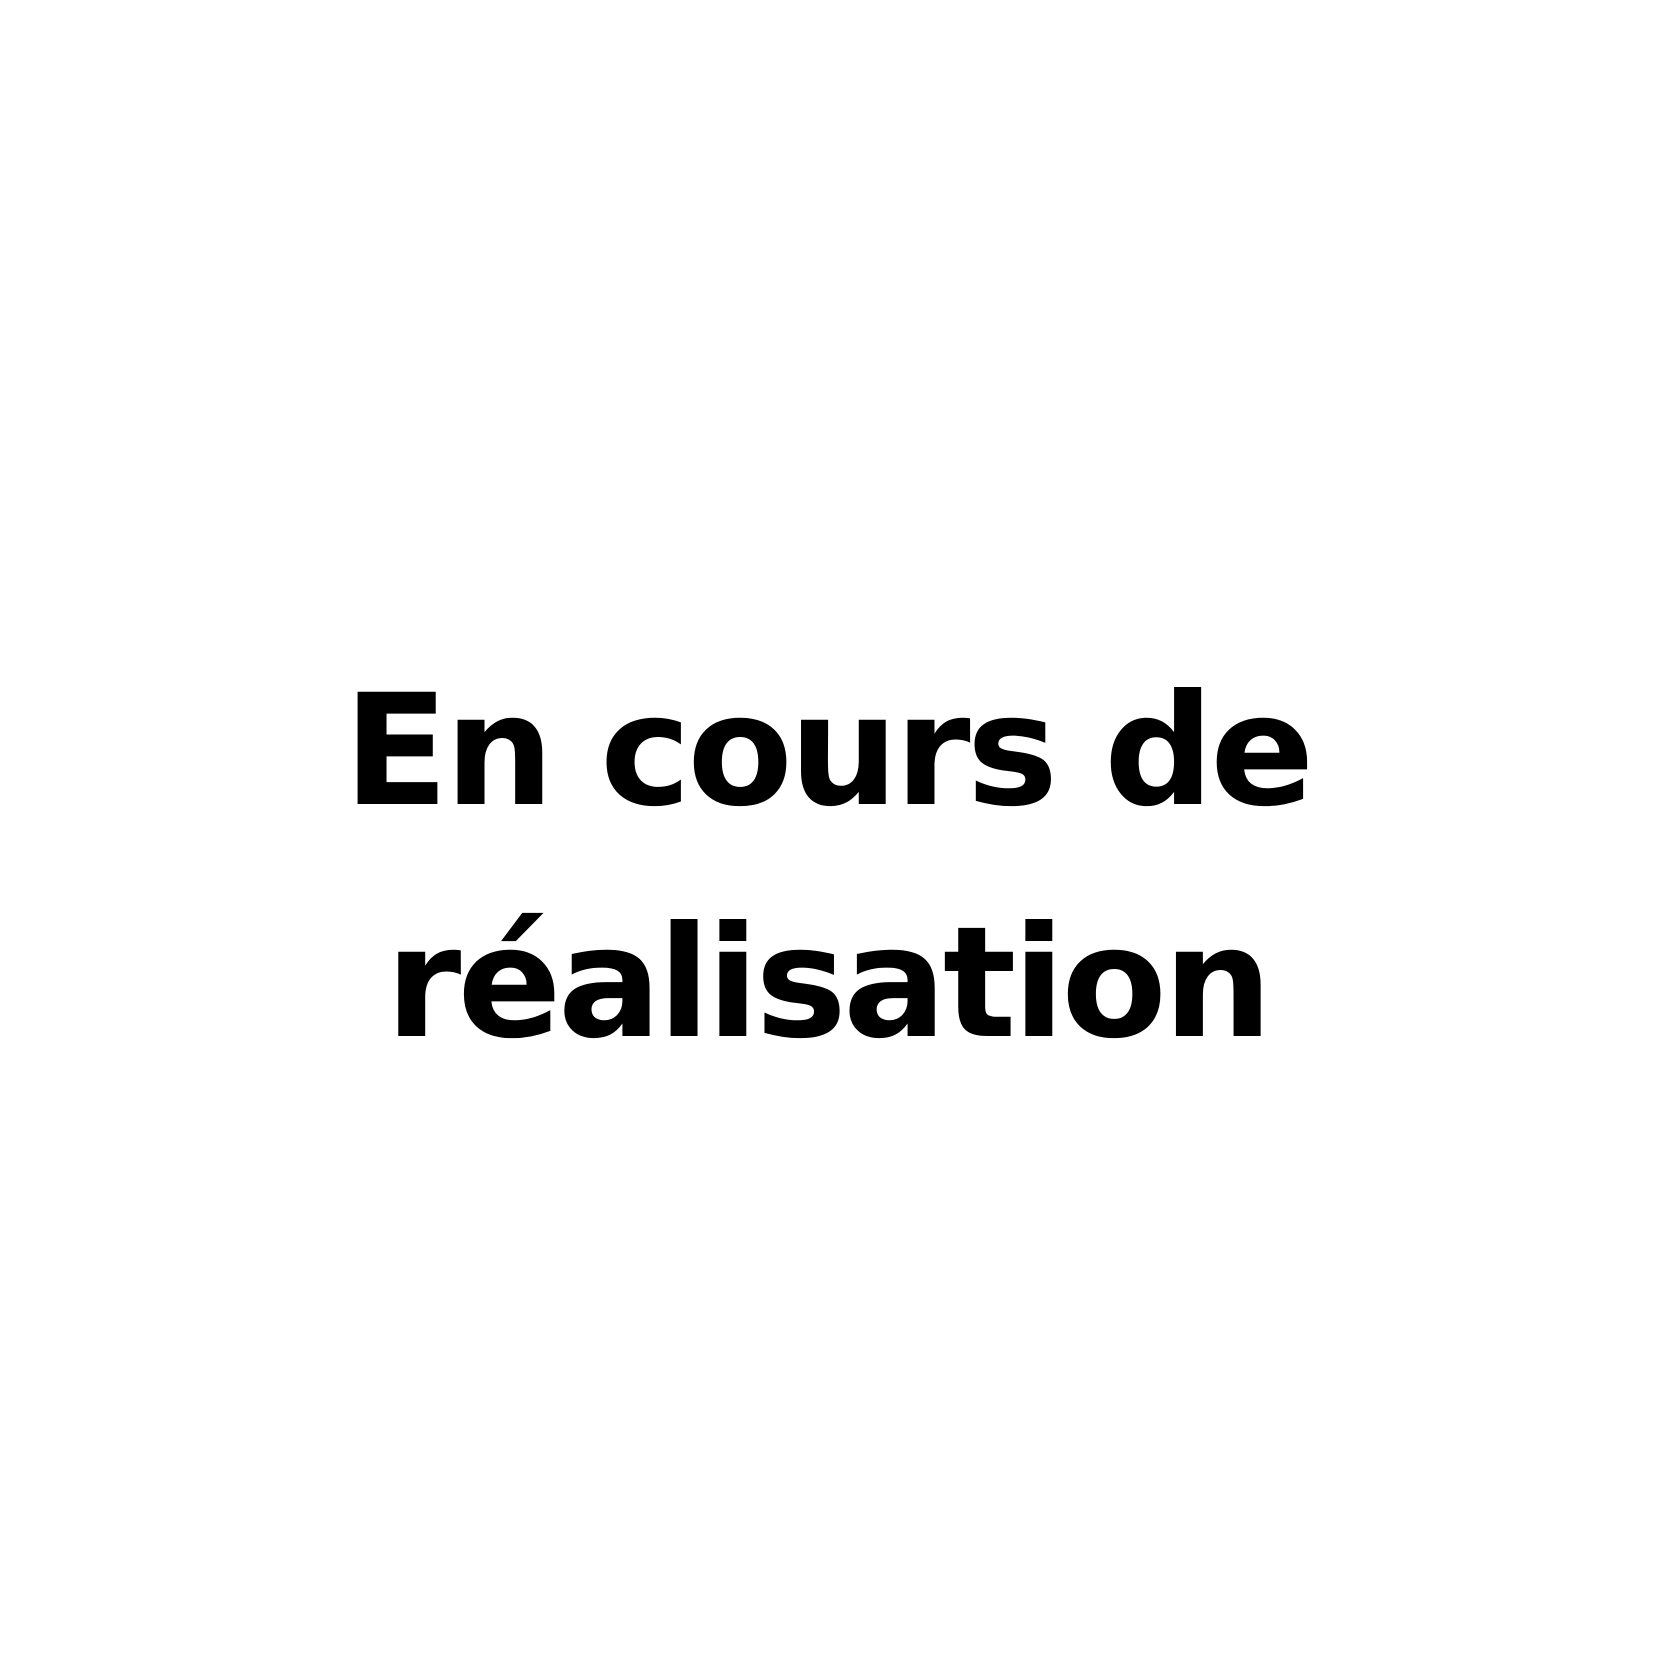 This screenshot has height=1654, width=1654. I want to click on status-message-line-1: En cours de, so click(828, 751).